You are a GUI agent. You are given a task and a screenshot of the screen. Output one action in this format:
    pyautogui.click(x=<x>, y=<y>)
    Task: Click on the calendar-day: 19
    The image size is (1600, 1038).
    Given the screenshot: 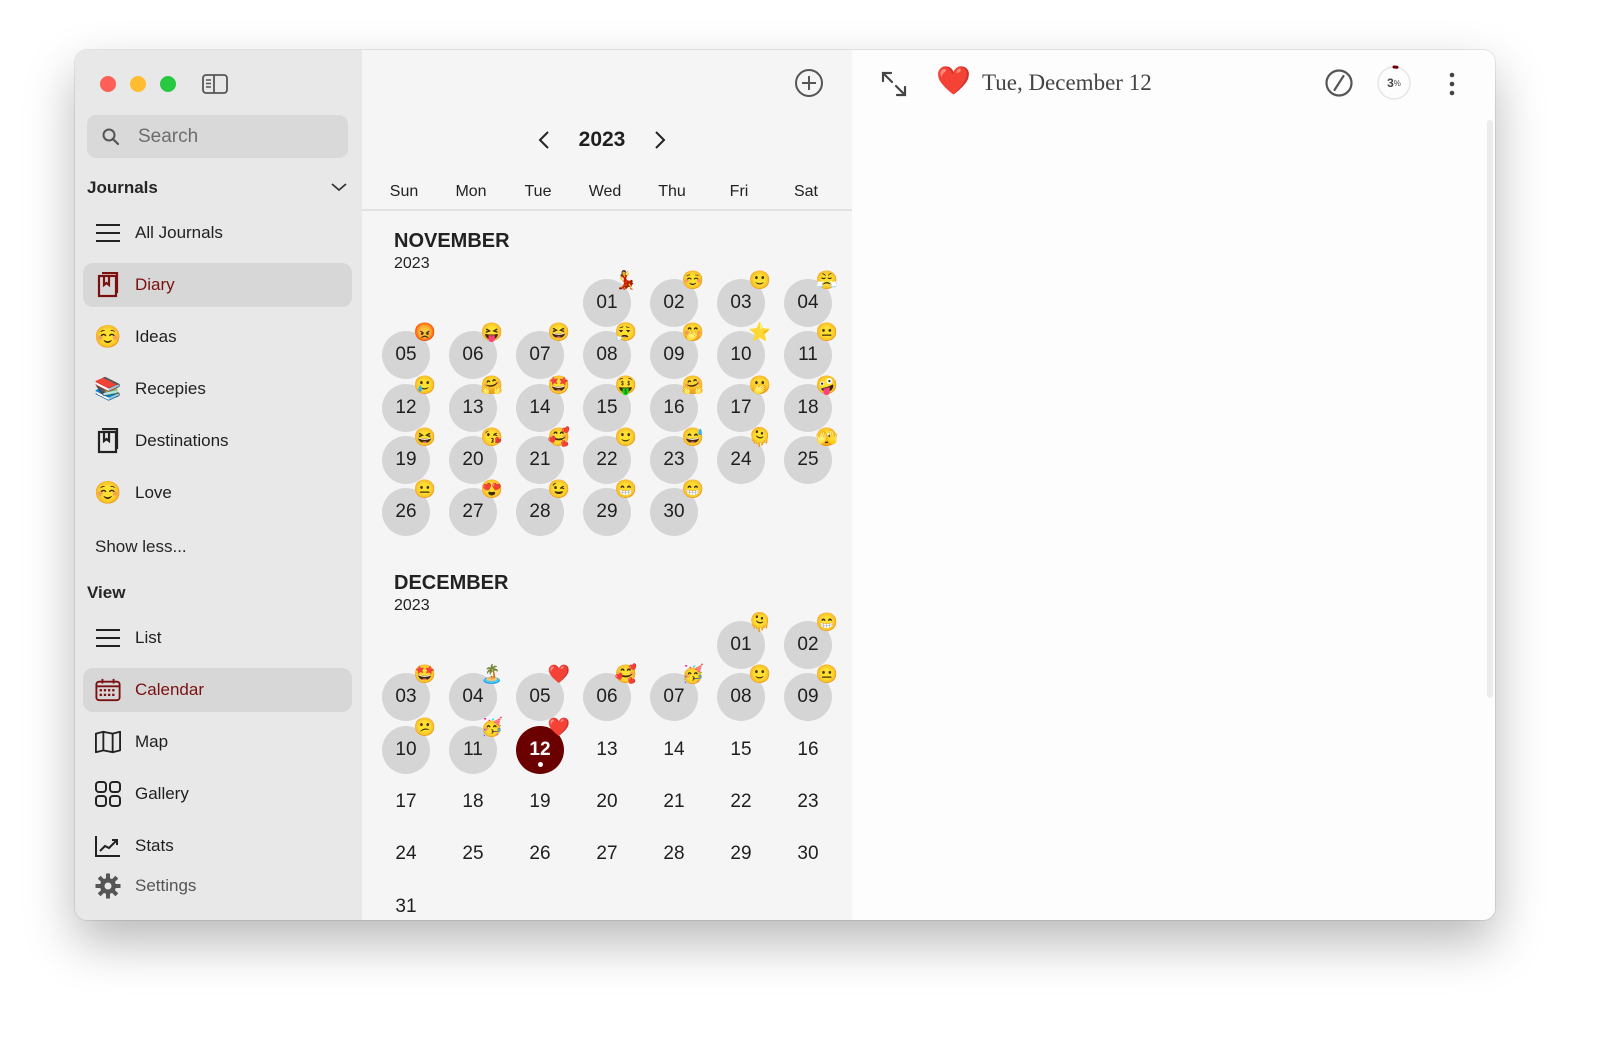 What is the action you would take?
    pyautogui.click(x=540, y=802)
    